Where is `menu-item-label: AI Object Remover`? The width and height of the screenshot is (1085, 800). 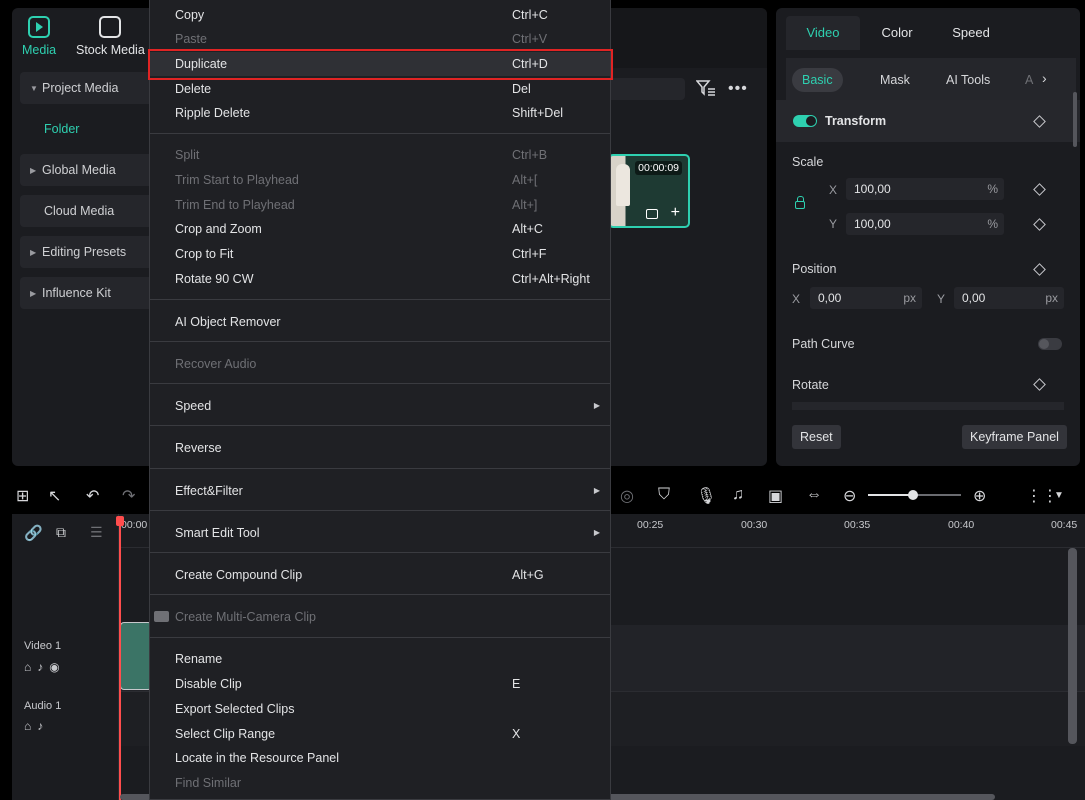 menu-item-label: AI Object Remover is located at coordinates (228, 322).